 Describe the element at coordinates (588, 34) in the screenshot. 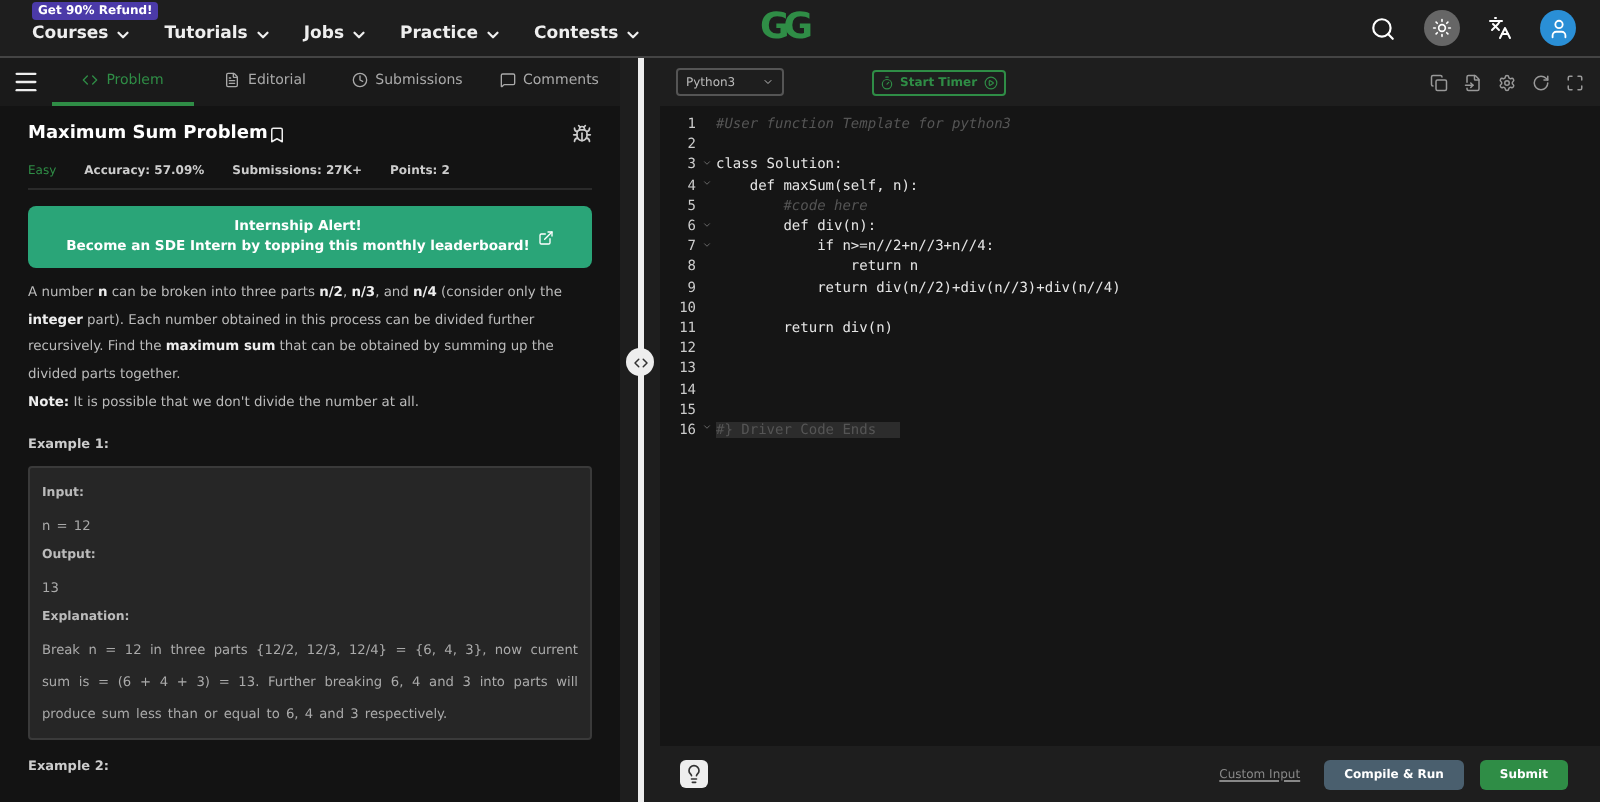

I see `nav-menu-item: Contests` at that location.